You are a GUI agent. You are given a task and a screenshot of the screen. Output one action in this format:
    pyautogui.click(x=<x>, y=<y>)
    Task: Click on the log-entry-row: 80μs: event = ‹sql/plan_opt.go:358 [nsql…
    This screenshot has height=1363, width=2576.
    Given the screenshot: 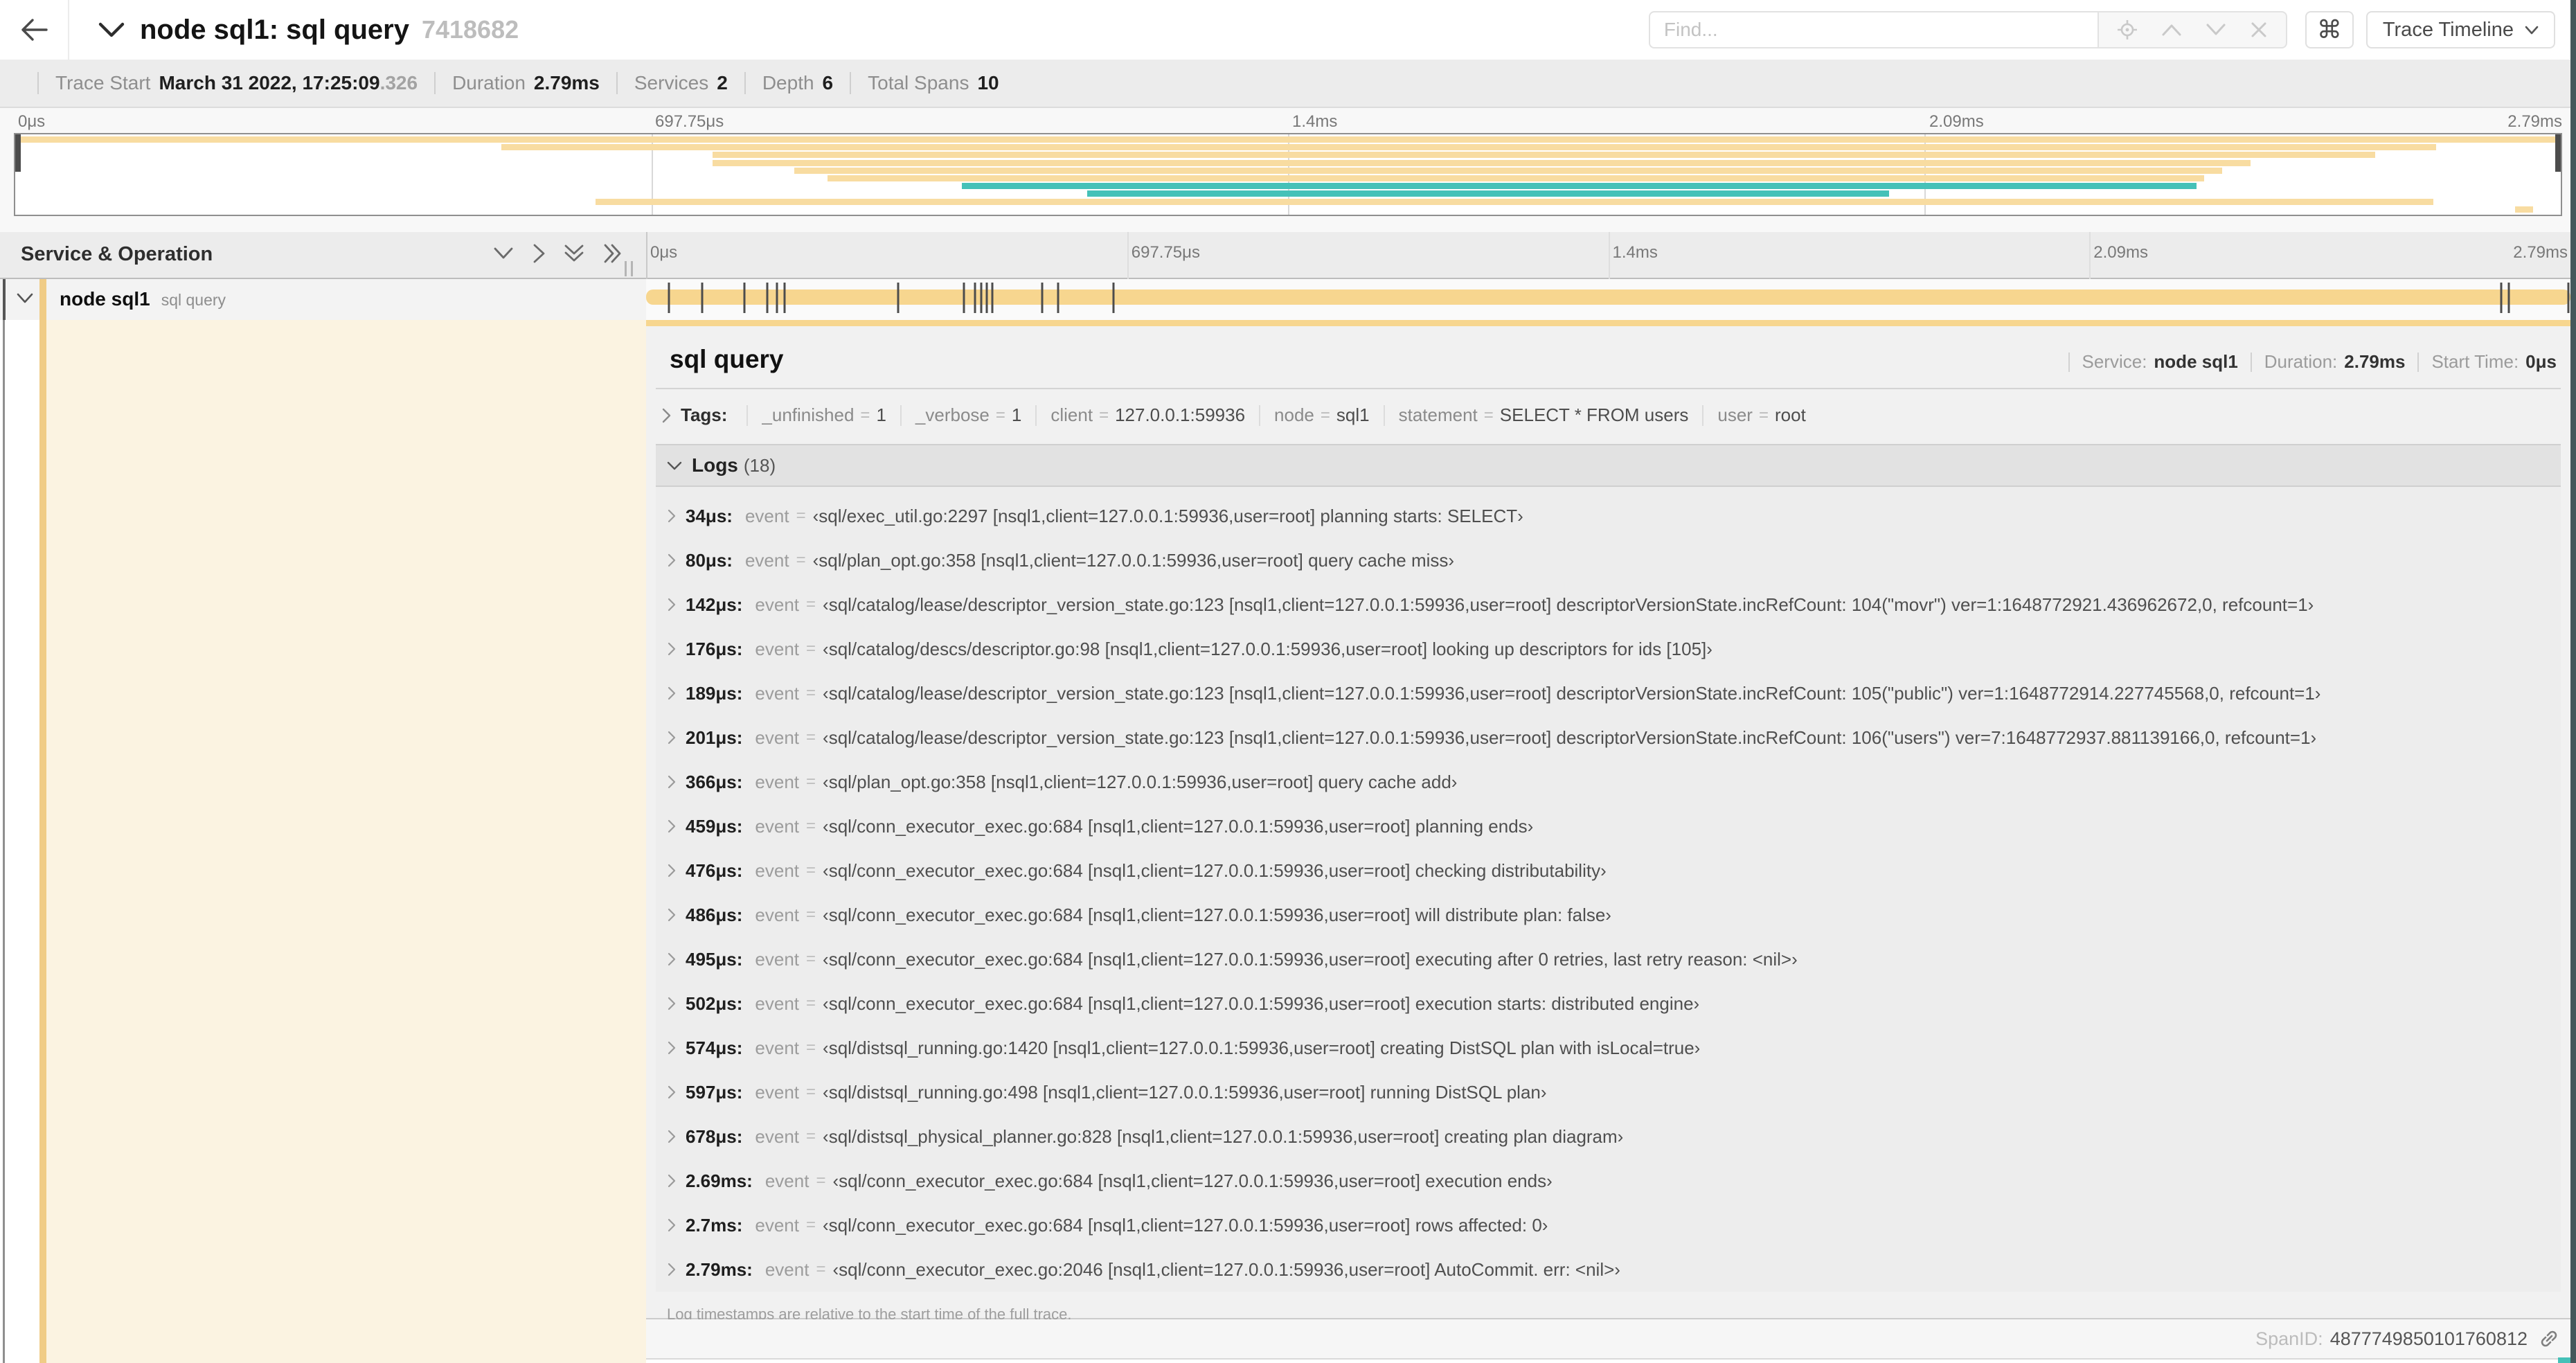 What is the action you would take?
    pyautogui.click(x=1608, y=560)
    